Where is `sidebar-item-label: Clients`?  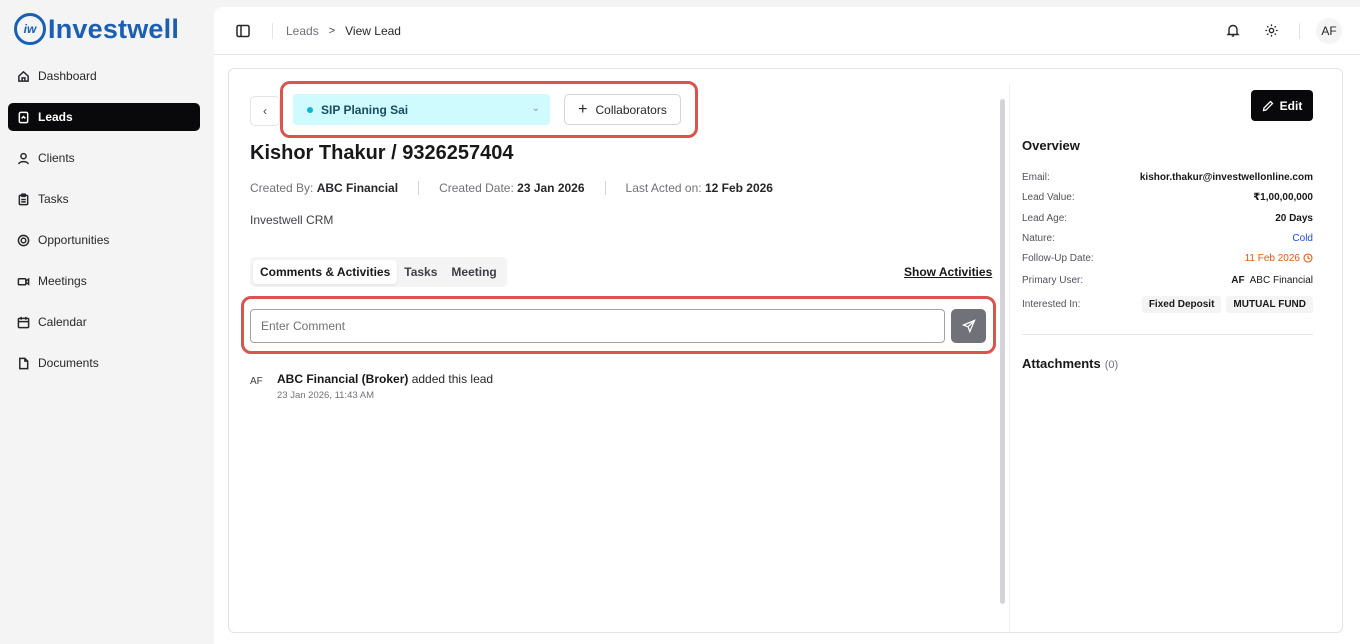
sidebar-item-label: Clients is located at coordinates (56, 158).